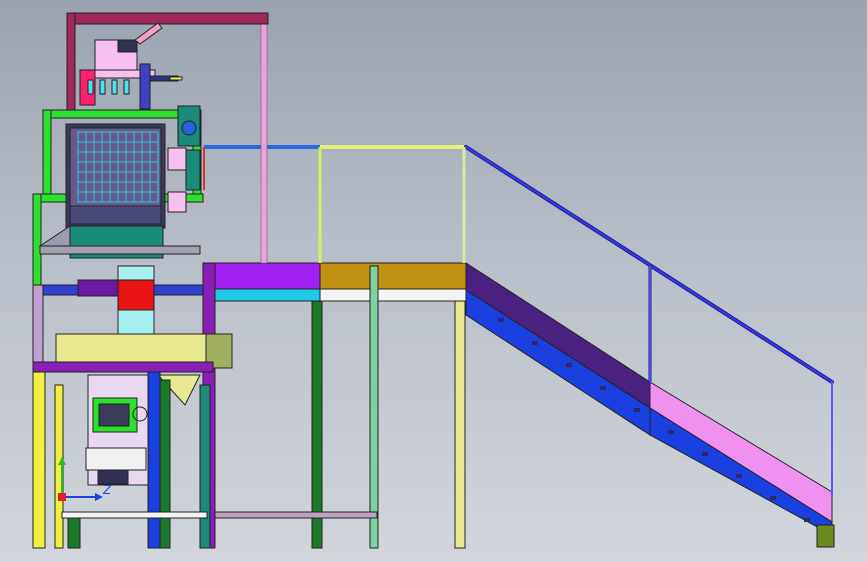 The height and width of the screenshot is (562, 867). I want to click on platform, so click(334, 282).